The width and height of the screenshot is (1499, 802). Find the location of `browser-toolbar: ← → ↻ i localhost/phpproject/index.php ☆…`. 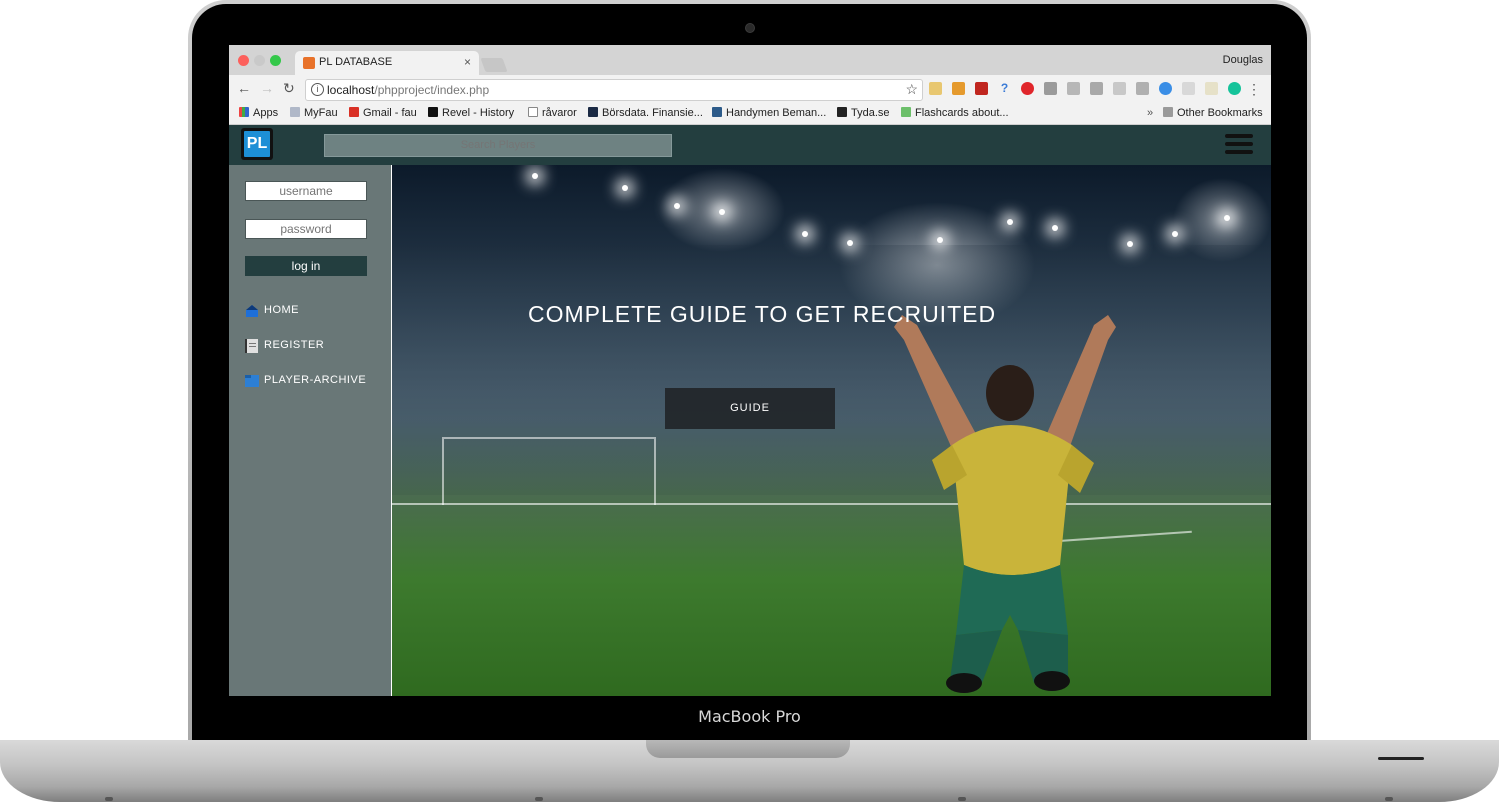

browser-toolbar: ← → ↻ i localhost/phpproject/index.php ☆… is located at coordinates (750, 89).